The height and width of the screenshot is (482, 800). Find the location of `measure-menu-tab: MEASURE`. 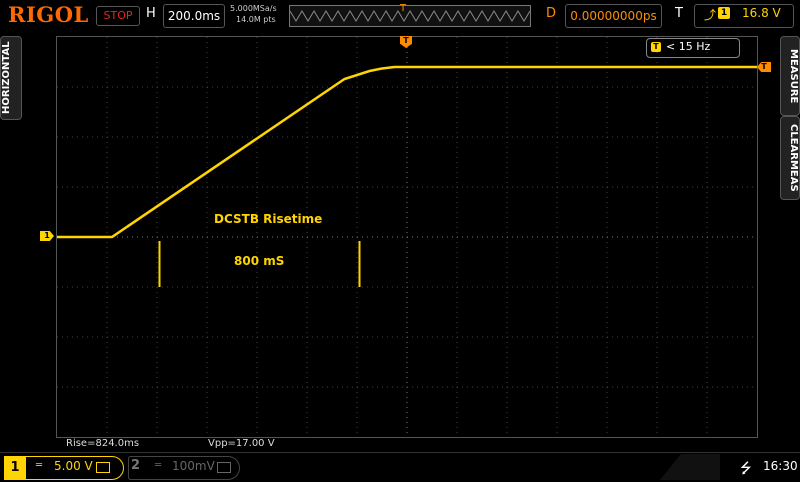

measure-menu-tab: MEASURE is located at coordinates (790, 76).